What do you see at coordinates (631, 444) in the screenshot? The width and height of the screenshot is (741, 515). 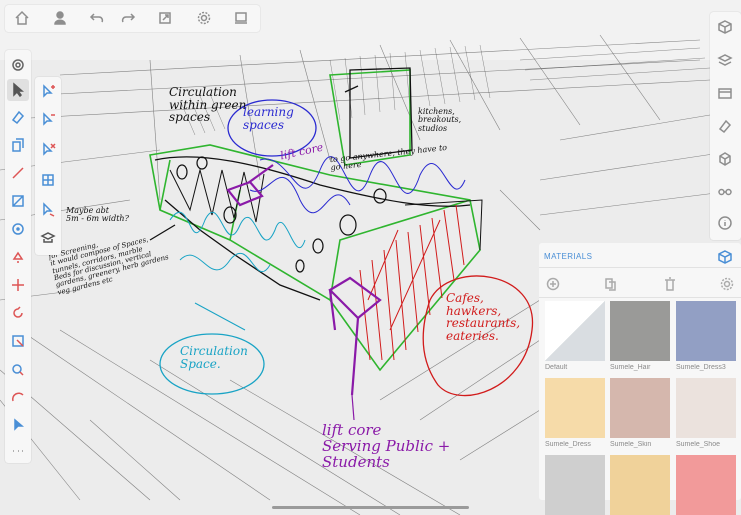 I see `material-swatch-label: Sumele_Skin` at bounding box center [631, 444].